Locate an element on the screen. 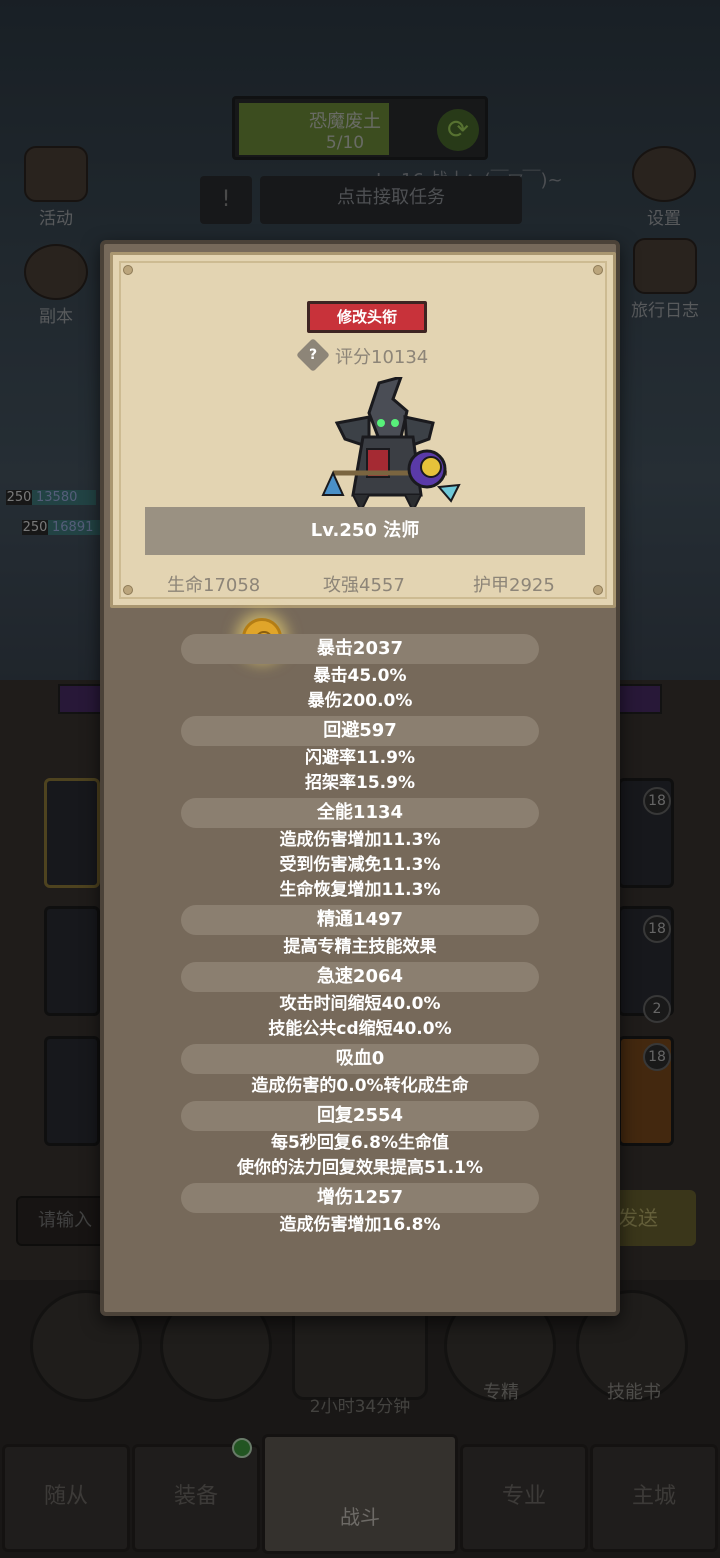 The width and height of the screenshot is (720, 1558). stat-group-mastery: 精通1497 提高专精主技能效果 is located at coordinates (360, 932).